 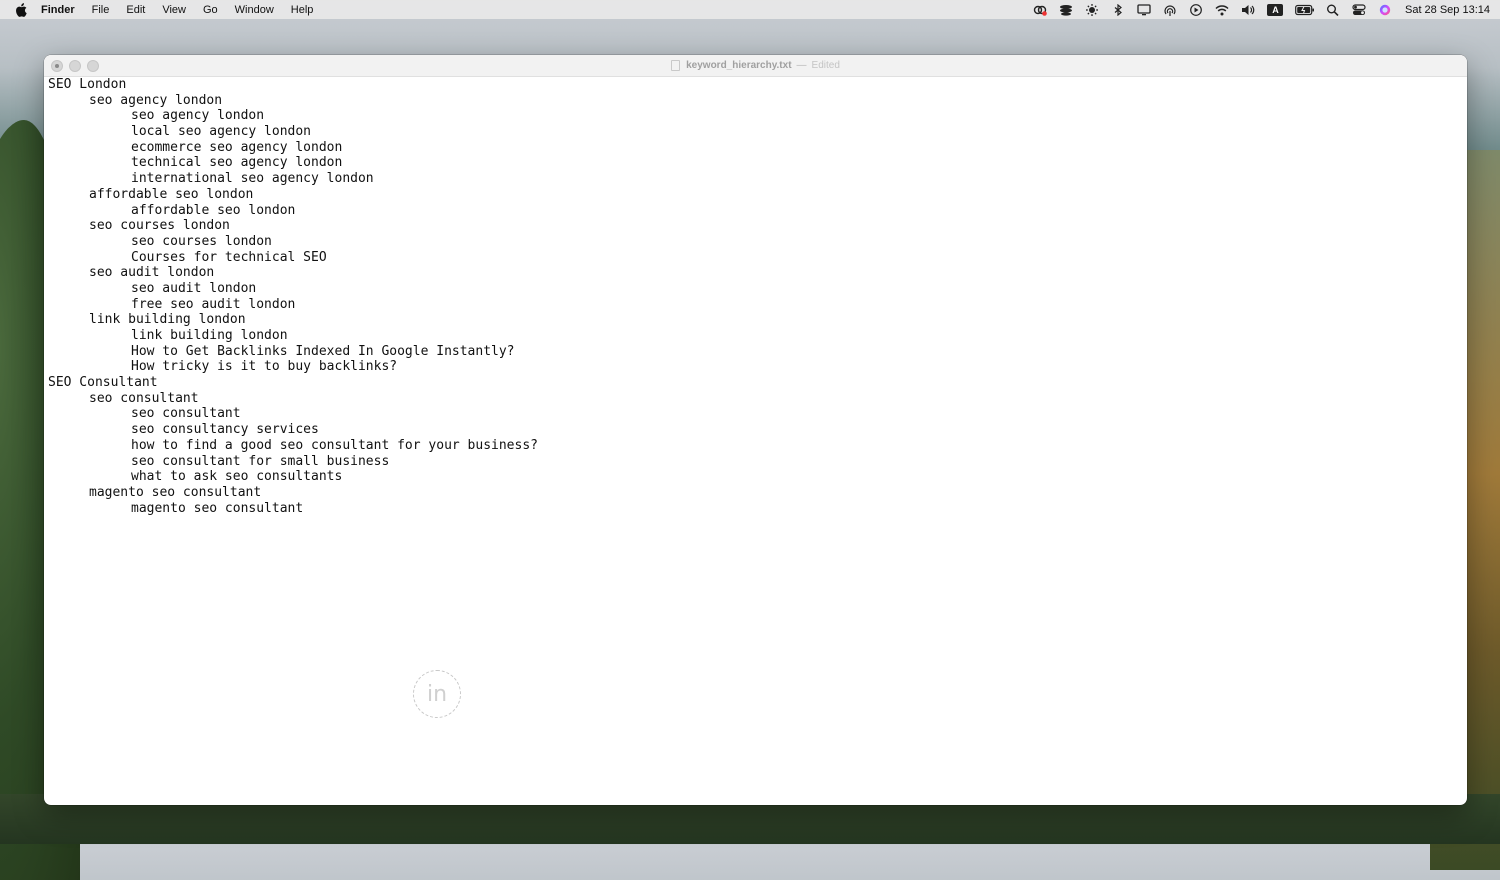 I want to click on window-filename: keyword_hierarchy.txt, so click(x=738, y=65).